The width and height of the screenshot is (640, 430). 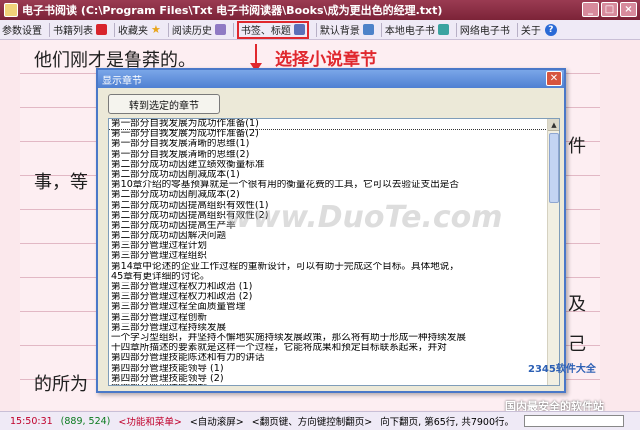 What do you see at coordinates (347, 29) in the screenshot?
I see `default-background-button: 默认背景` at bounding box center [347, 29].